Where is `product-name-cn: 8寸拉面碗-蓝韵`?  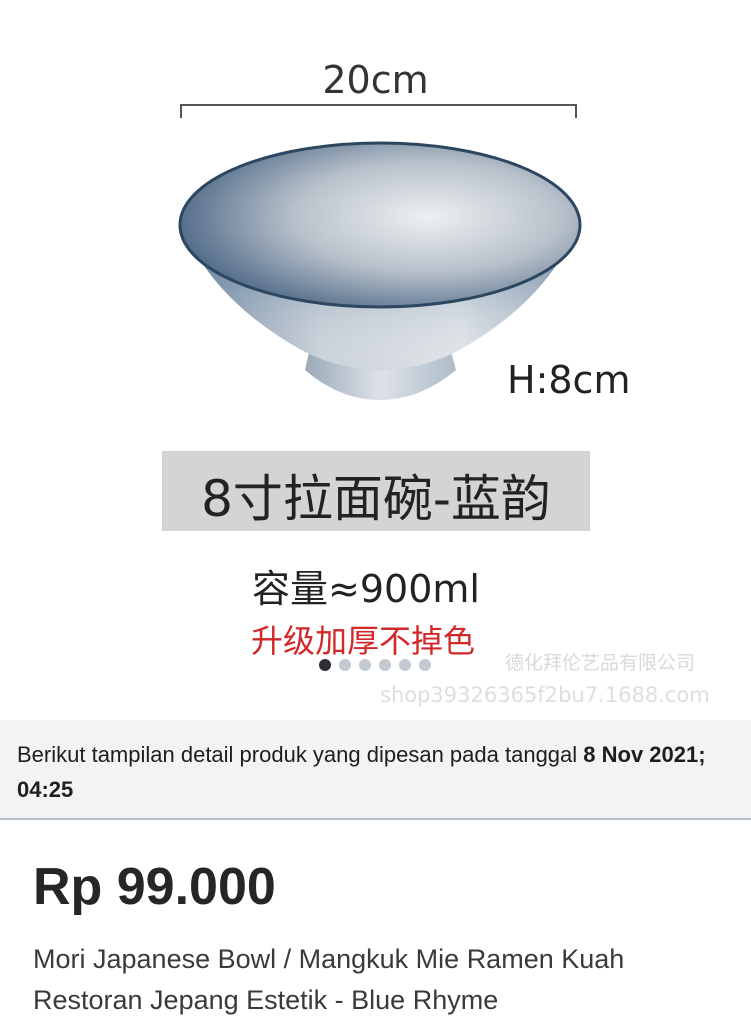
product-name-cn: 8寸拉面碗-蓝韵 is located at coordinates (376, 499).